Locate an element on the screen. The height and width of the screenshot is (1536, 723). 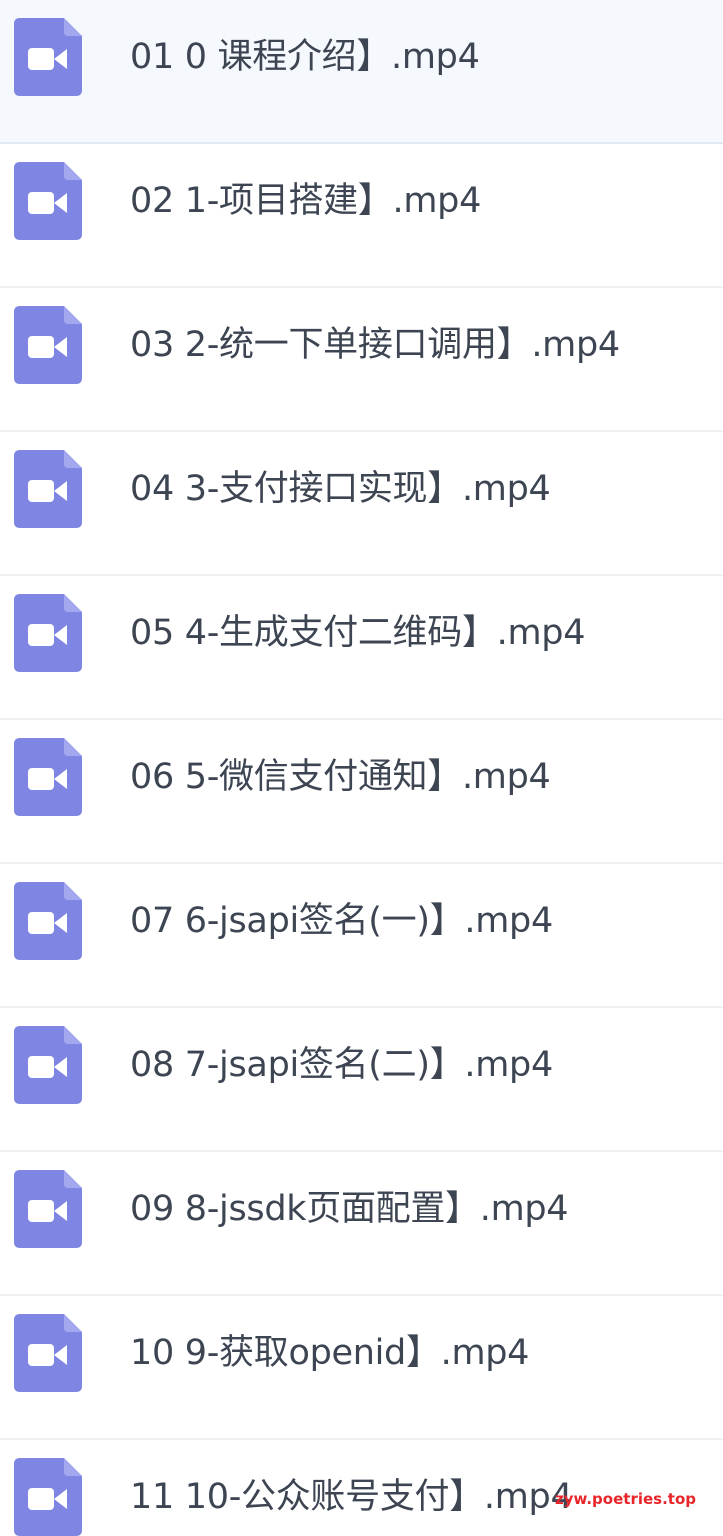
watermark-text: zyw.poetries.top is located at coordinates (625, 1499).